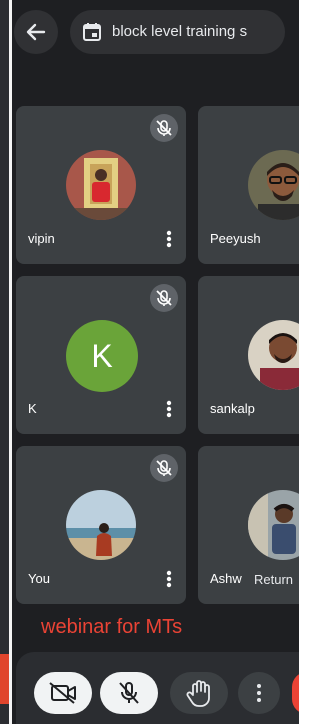 Image resolution: width=320 pixels, height=724 pixels. Describe the element at coordinates (232, 408) in the screenshot. I see `participant-name: sankalp` at that location.